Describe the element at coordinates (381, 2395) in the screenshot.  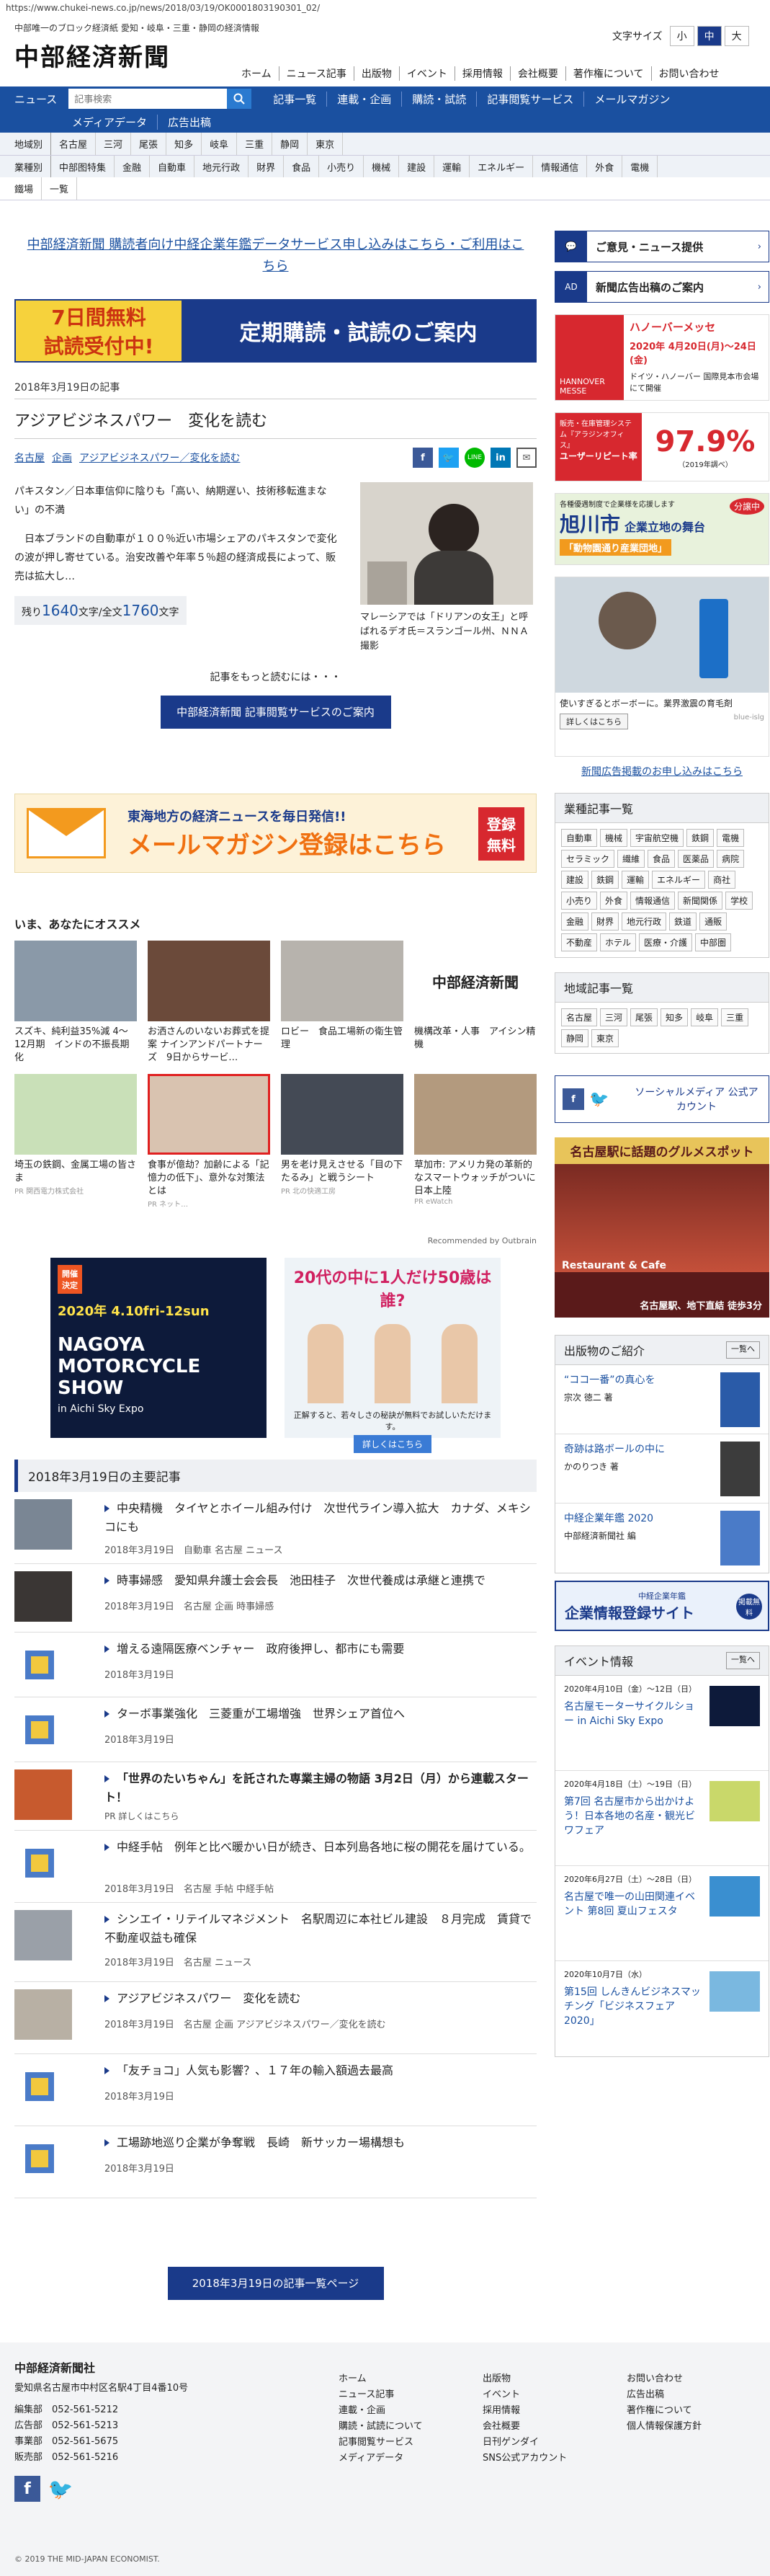
I see `footer-link: ニュース記事` at that location.